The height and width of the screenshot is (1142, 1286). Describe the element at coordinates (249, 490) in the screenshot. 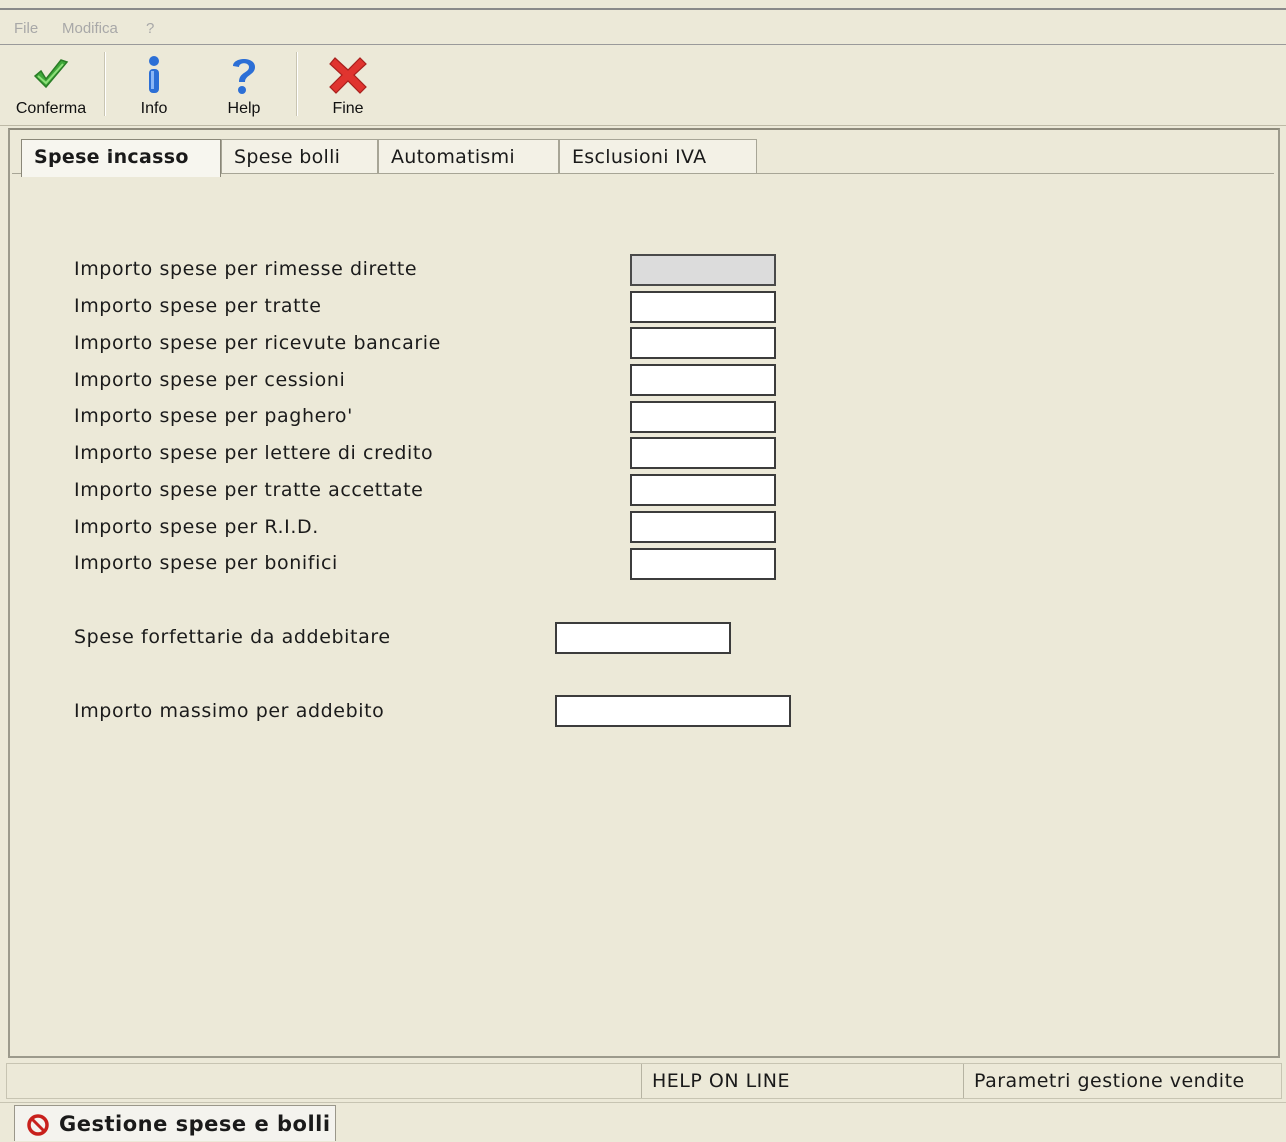

I see `field-label-tratte-accettate: Importo spese per tratte accettate` at that location.